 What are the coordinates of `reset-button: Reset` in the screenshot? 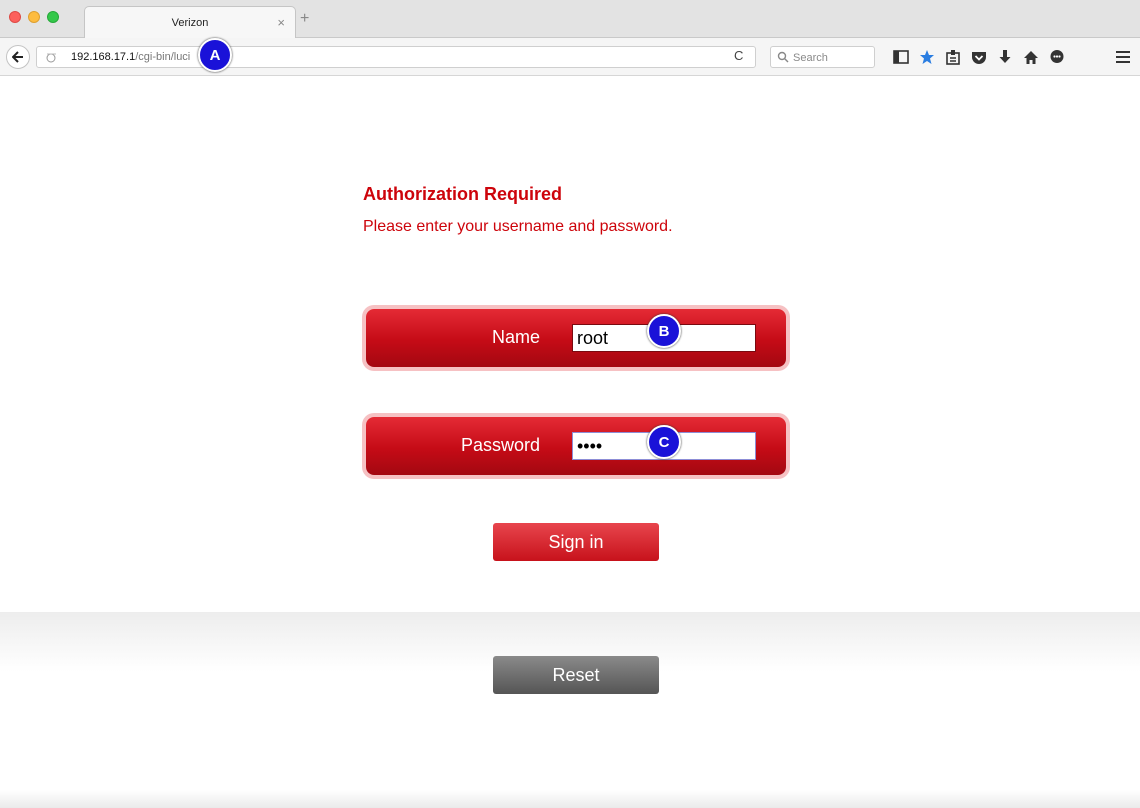 It's located at (576, 675).